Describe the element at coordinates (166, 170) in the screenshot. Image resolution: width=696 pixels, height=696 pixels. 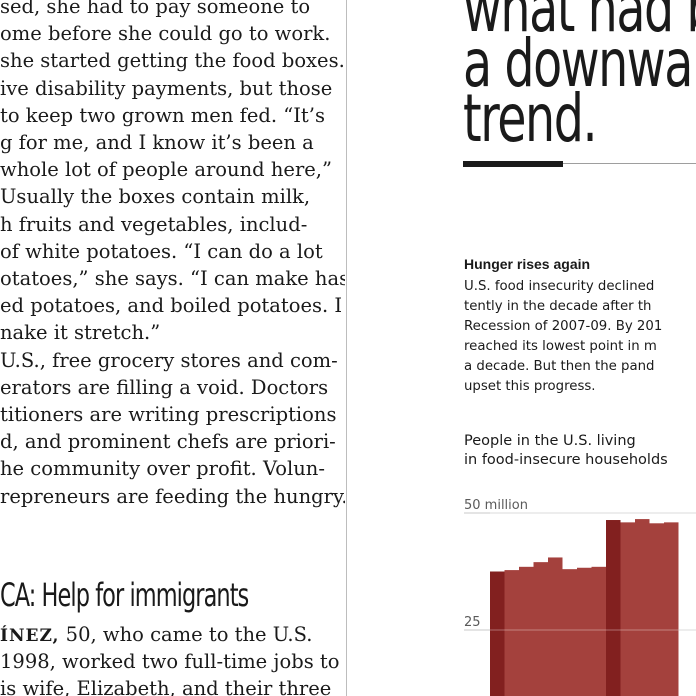
I see `article-line: whole lot of people around here,”` at that location.